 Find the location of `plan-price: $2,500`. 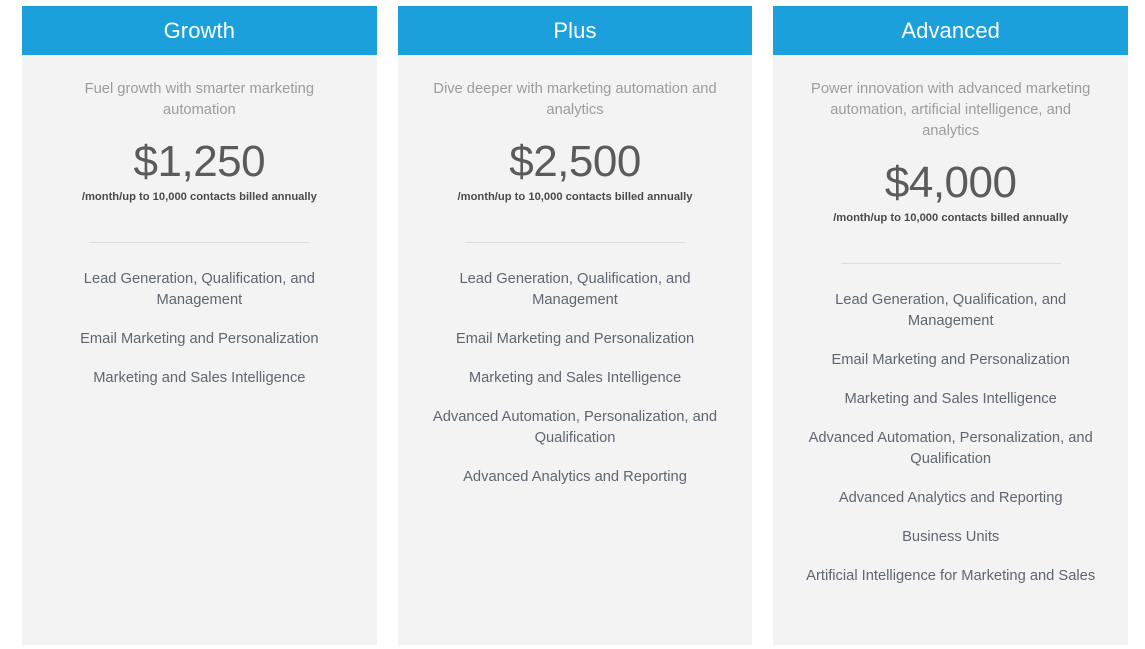

plan-price: $2,500 is located at coordinates (575, 161).